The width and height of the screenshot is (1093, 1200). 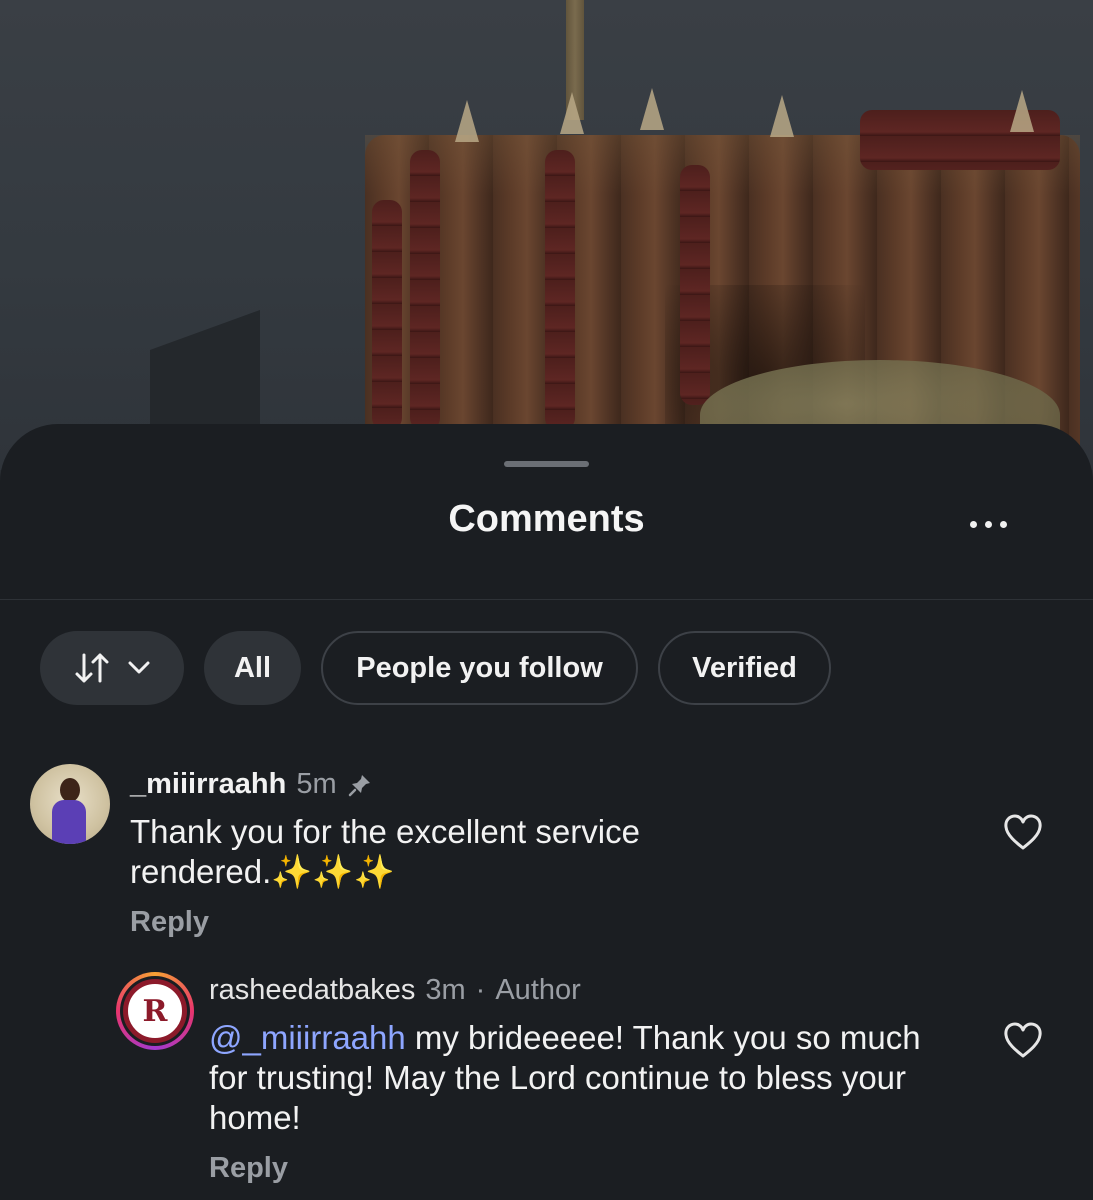 What do you see at coordinates (92, 668) in the screenshot?
I see `sort-arrows-icon` at bounding box center [92, 668].